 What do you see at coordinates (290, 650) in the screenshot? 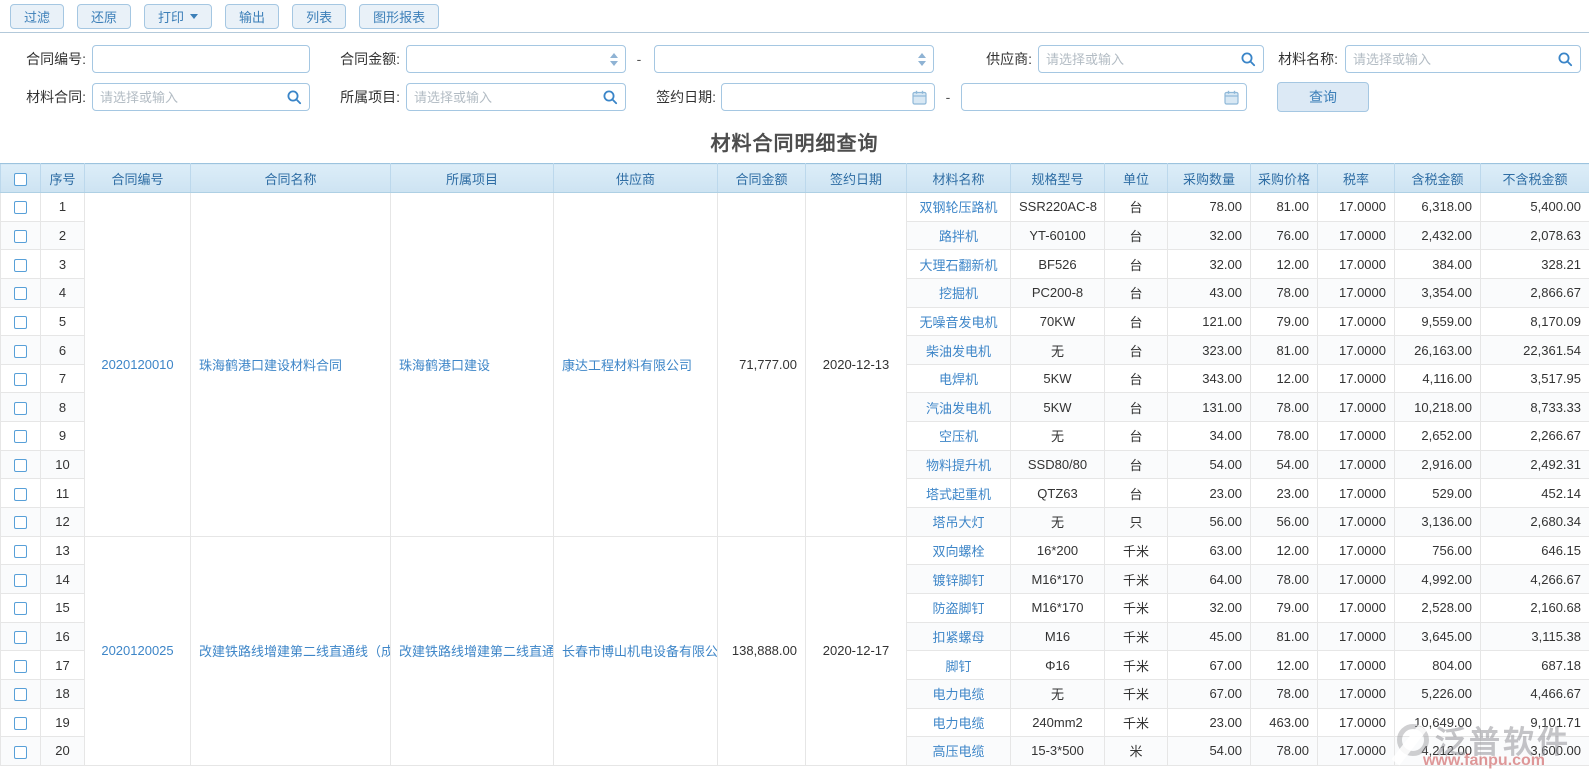
I see `contract-name-link: 改建铁路线增建第二线直通线（成` at bounding box center [290, 650].